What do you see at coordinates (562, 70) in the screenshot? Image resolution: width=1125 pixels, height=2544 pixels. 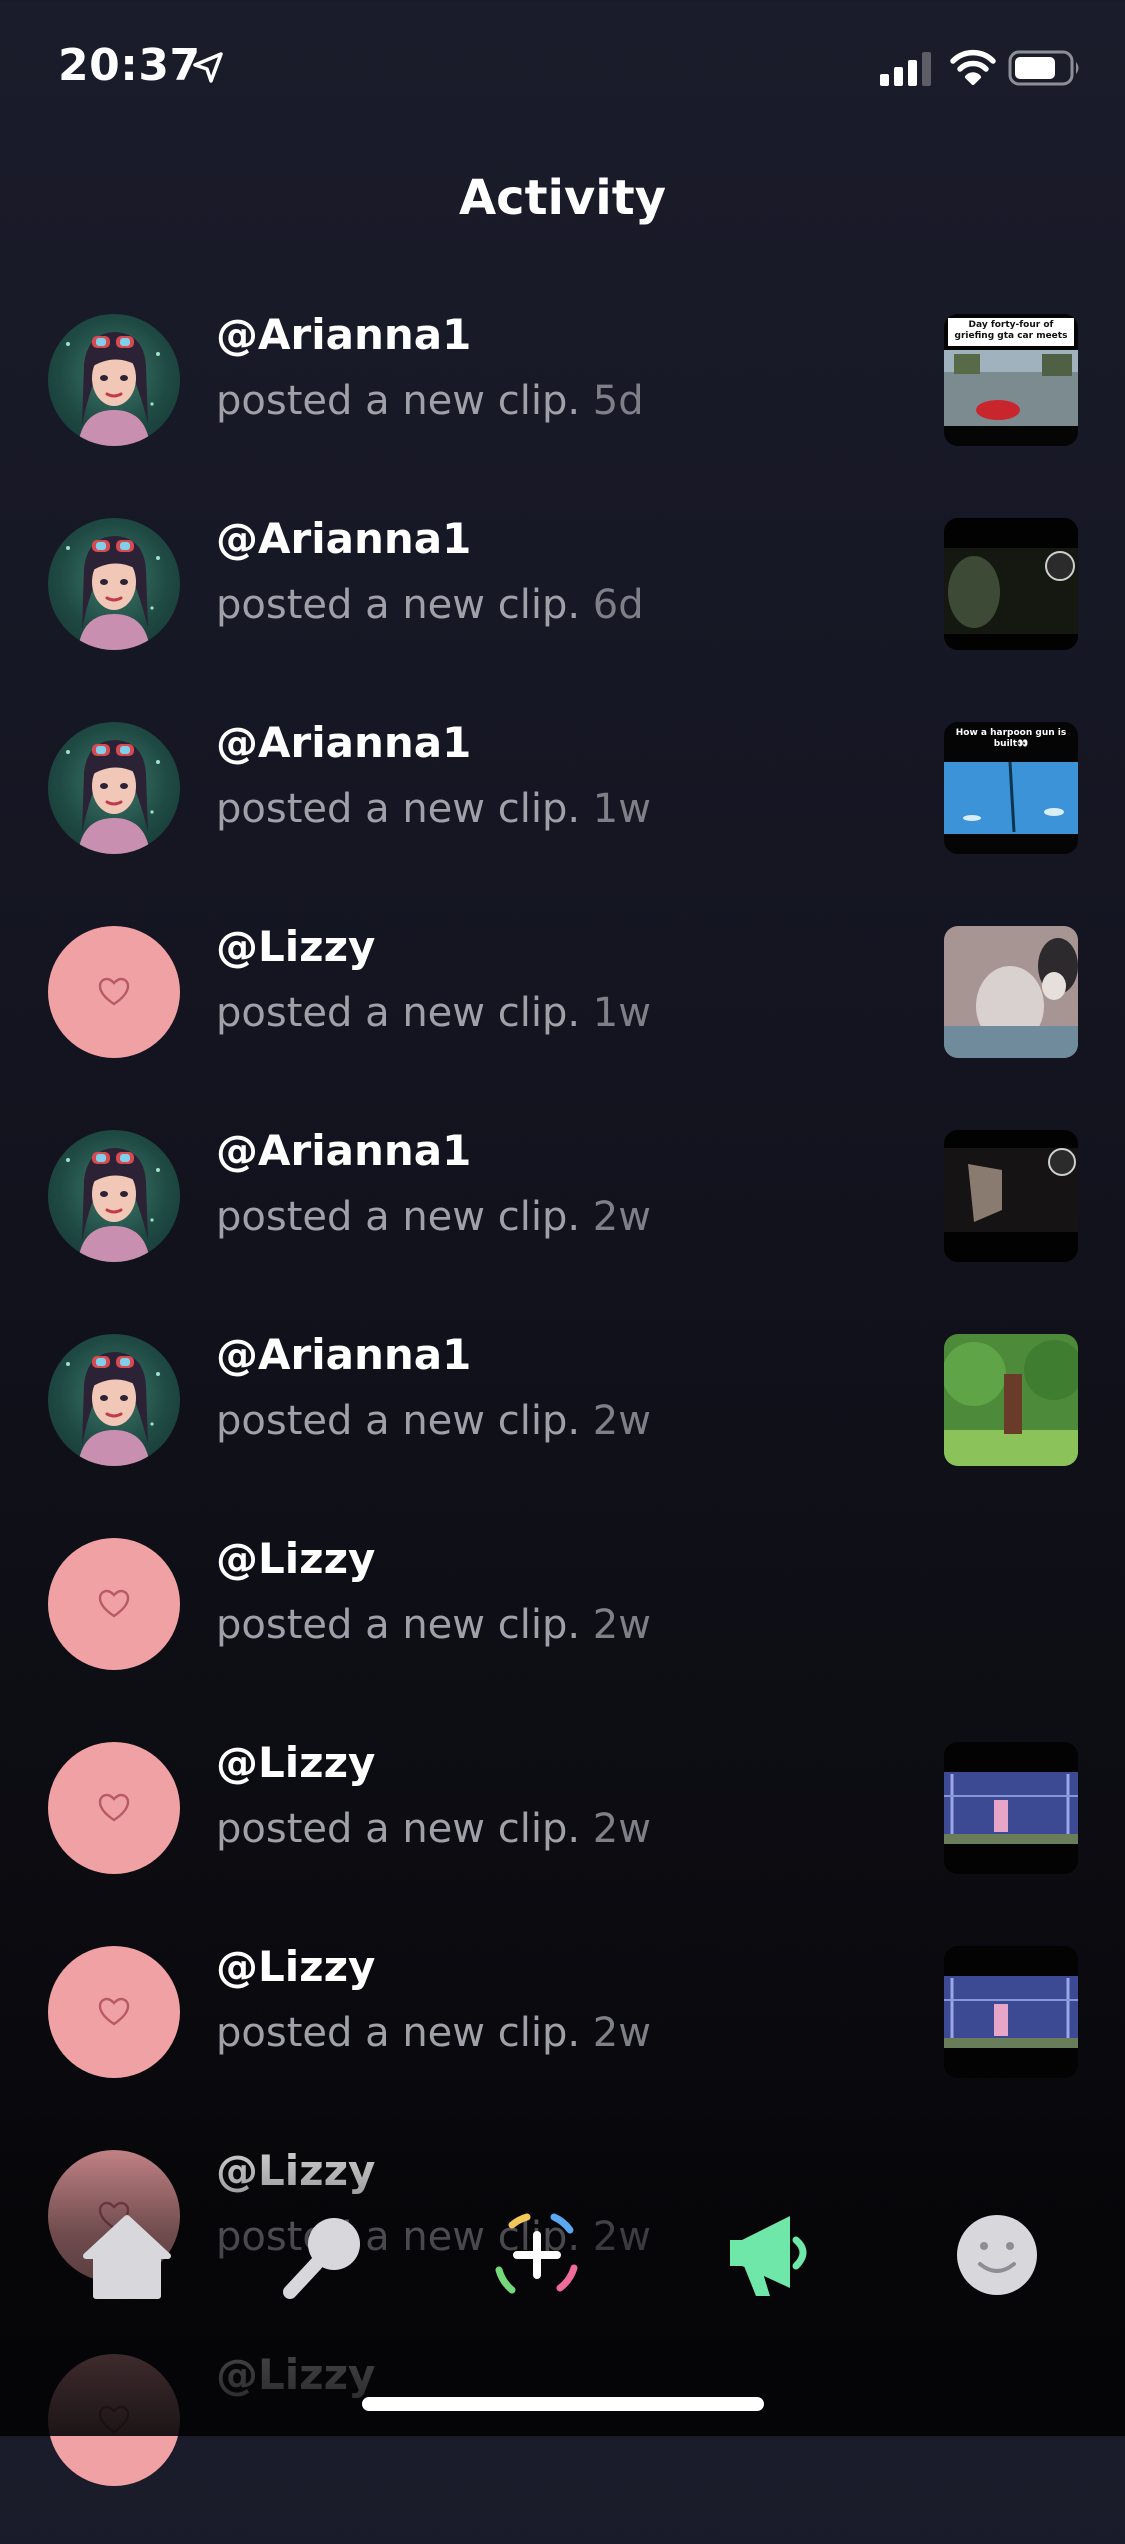 I see `status-bar: 20:37` at bounding box center [562, 70].